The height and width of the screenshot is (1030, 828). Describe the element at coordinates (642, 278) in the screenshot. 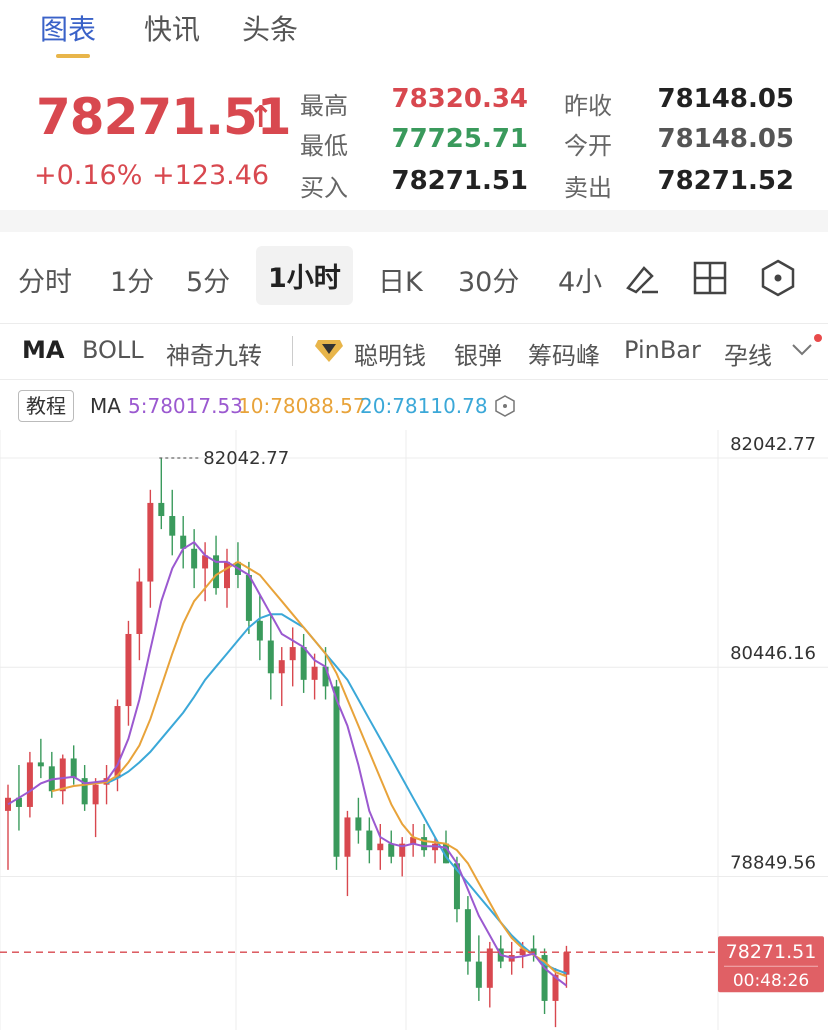

I see `draw-tool-icon` at that location.